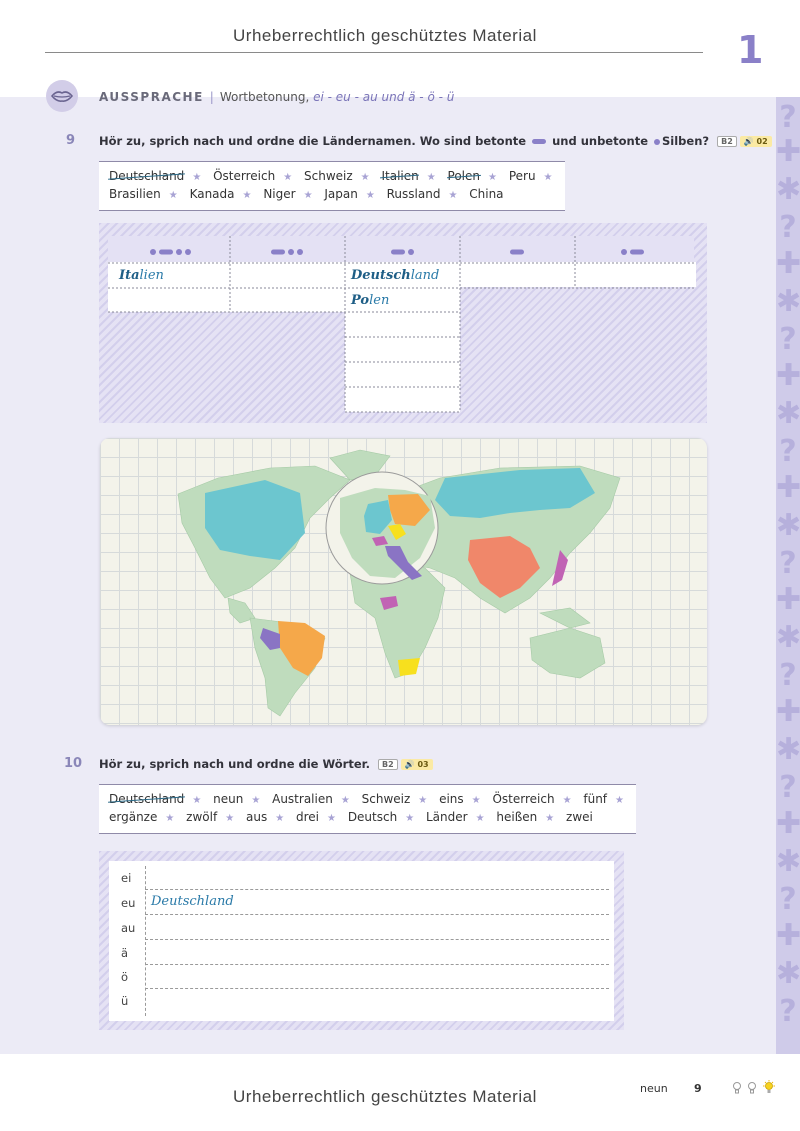 This screenshot has width=800, height=1131. I want to click on vowel-label: ä, so click(125, 953).